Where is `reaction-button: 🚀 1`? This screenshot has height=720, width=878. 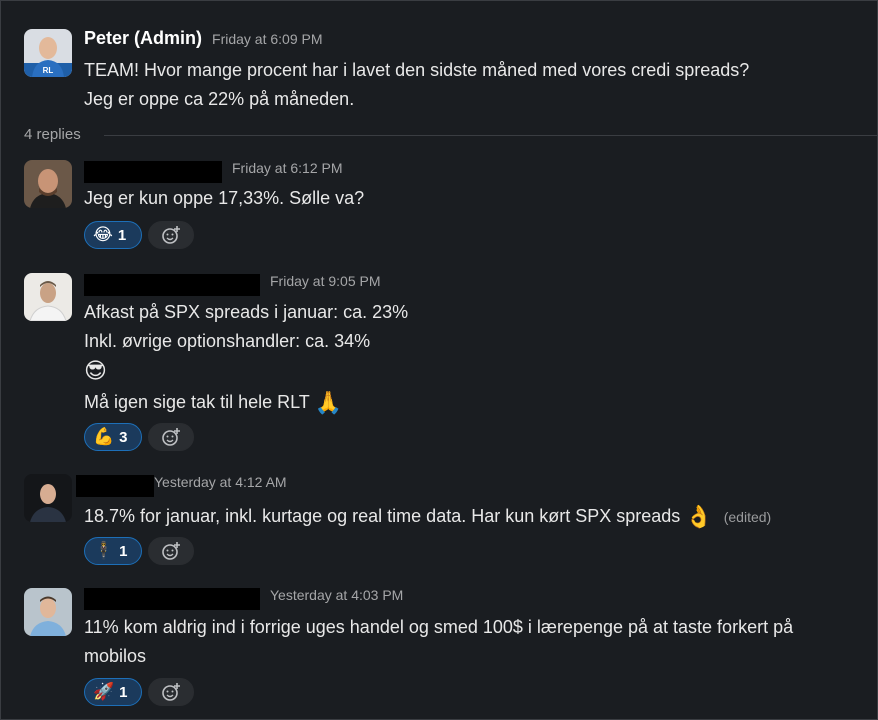 reaction-button: 🚀 1 is located at coordinates (113, 692).